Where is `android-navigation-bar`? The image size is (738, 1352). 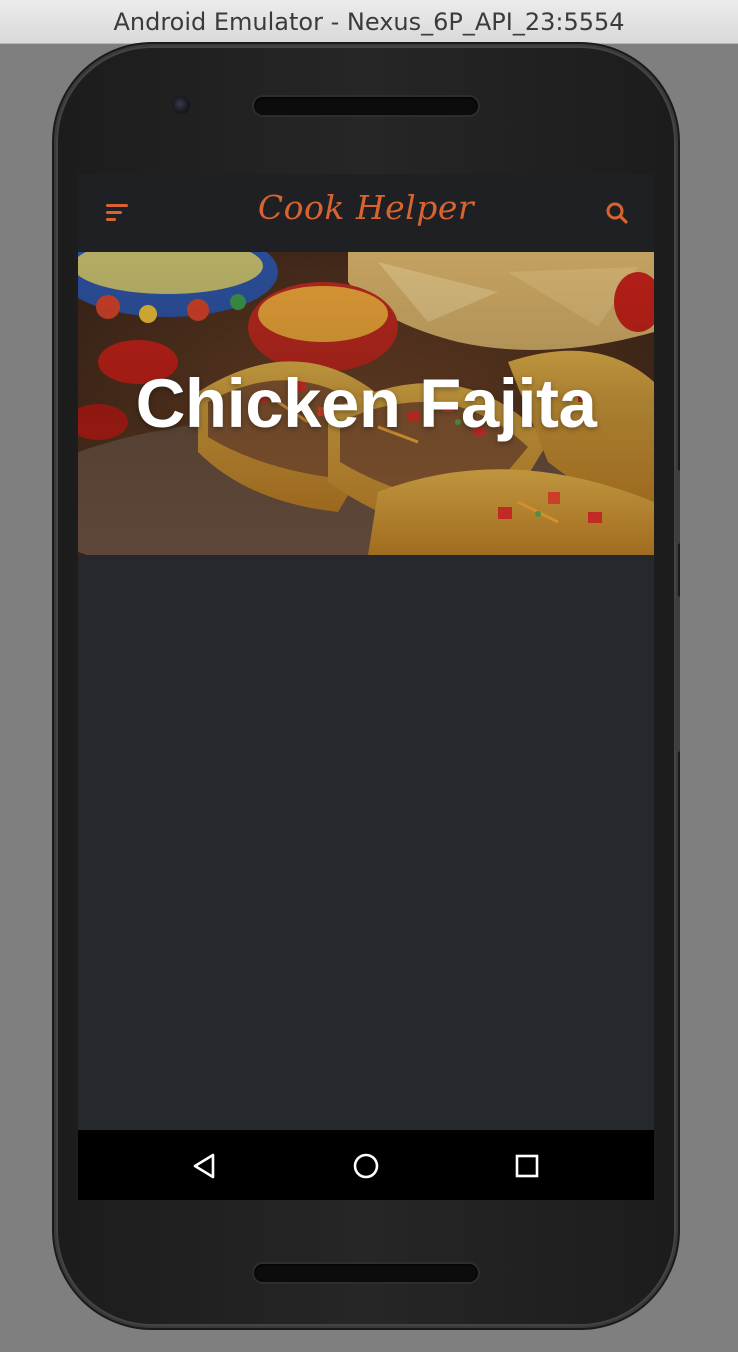
android-navigation-bar is located at coordinates (366, 1165).